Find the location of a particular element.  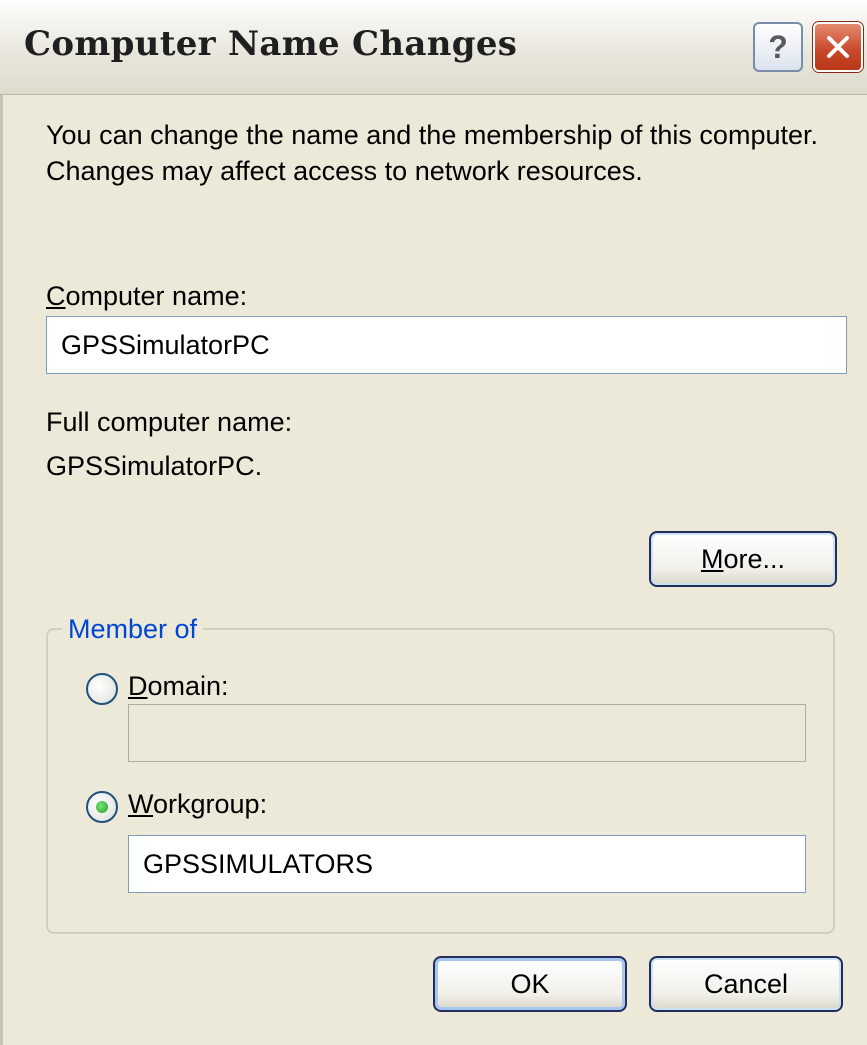

title-bar: Computer Name Changes ? is located at coordinates (433, 47).